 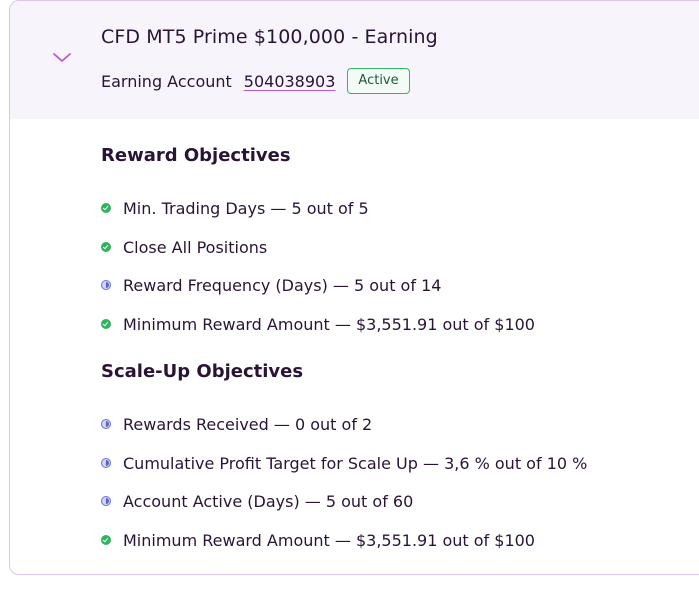 I want to click on reward-objective-item: Close All Positions, so click(x=184, y=247).